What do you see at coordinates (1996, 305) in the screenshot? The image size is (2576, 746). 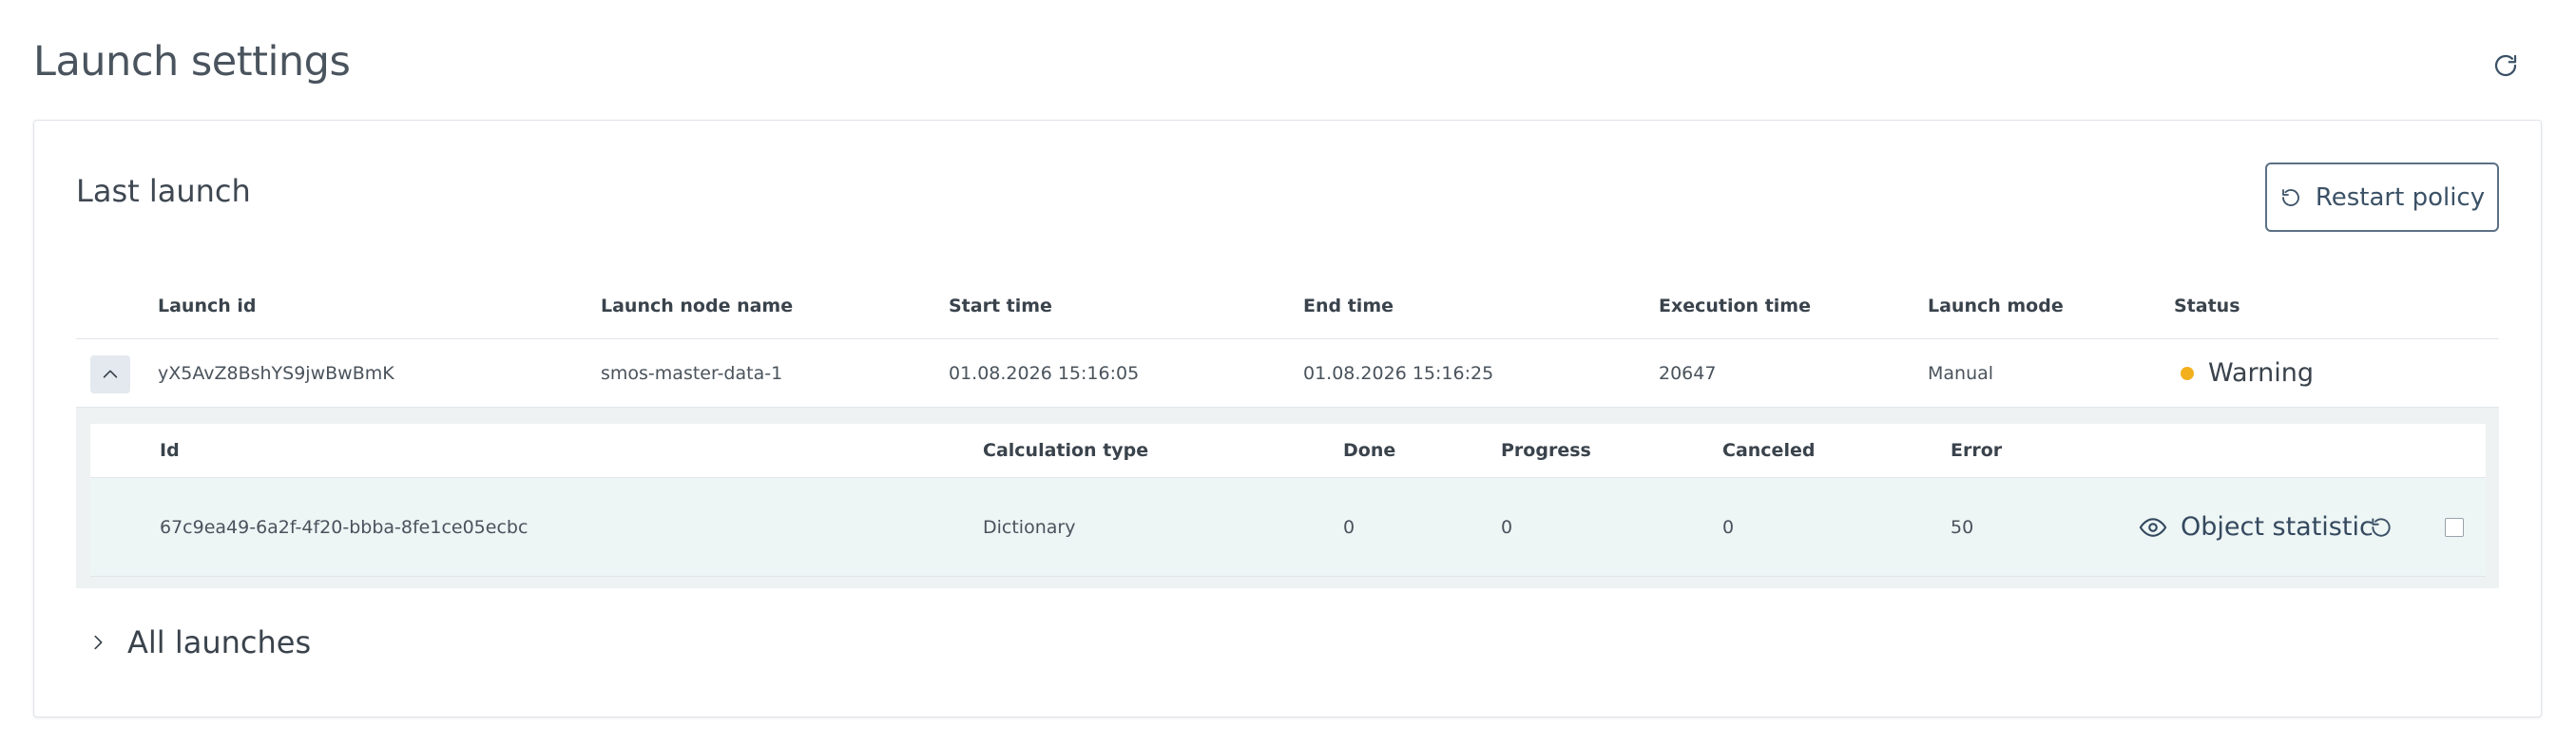 I see `col-launch-mode: Launch mode` at bounding box center [1996, 305].